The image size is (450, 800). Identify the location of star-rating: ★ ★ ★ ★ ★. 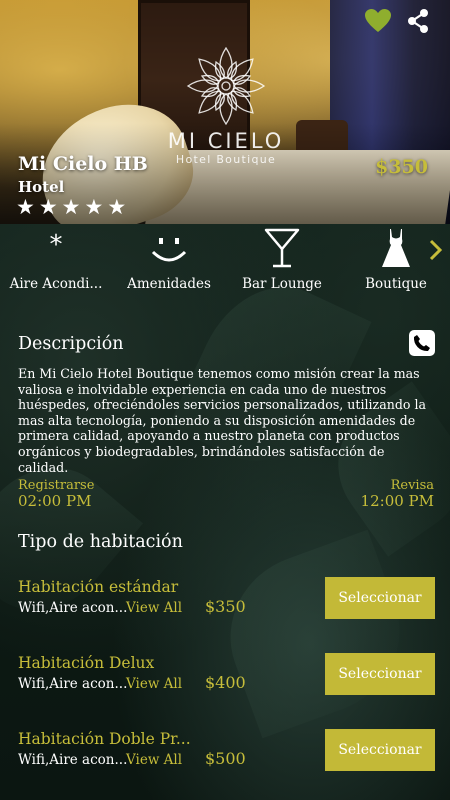
(71, 207).